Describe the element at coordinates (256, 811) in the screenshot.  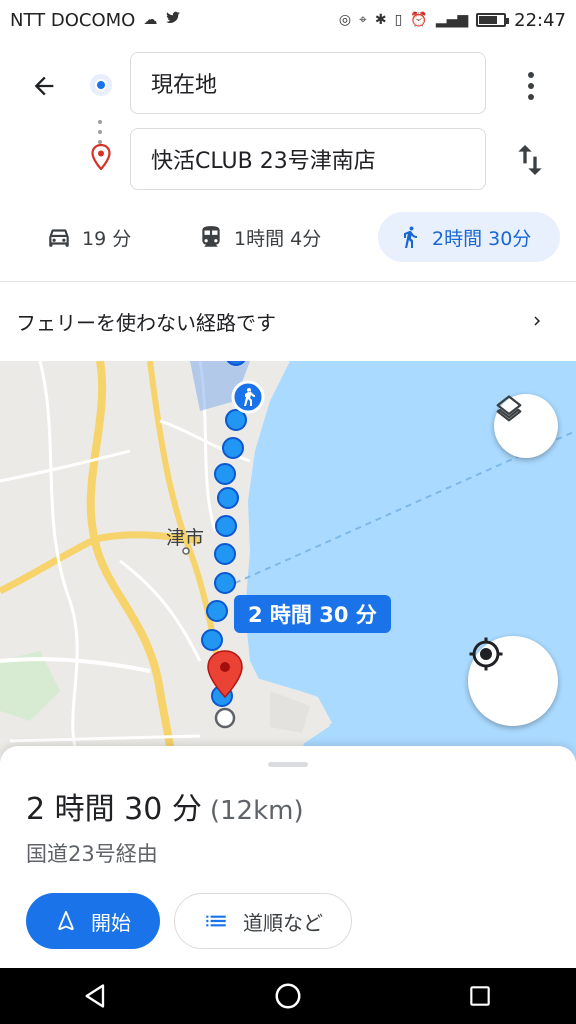
I see `route-distance: (12km)` at that location.